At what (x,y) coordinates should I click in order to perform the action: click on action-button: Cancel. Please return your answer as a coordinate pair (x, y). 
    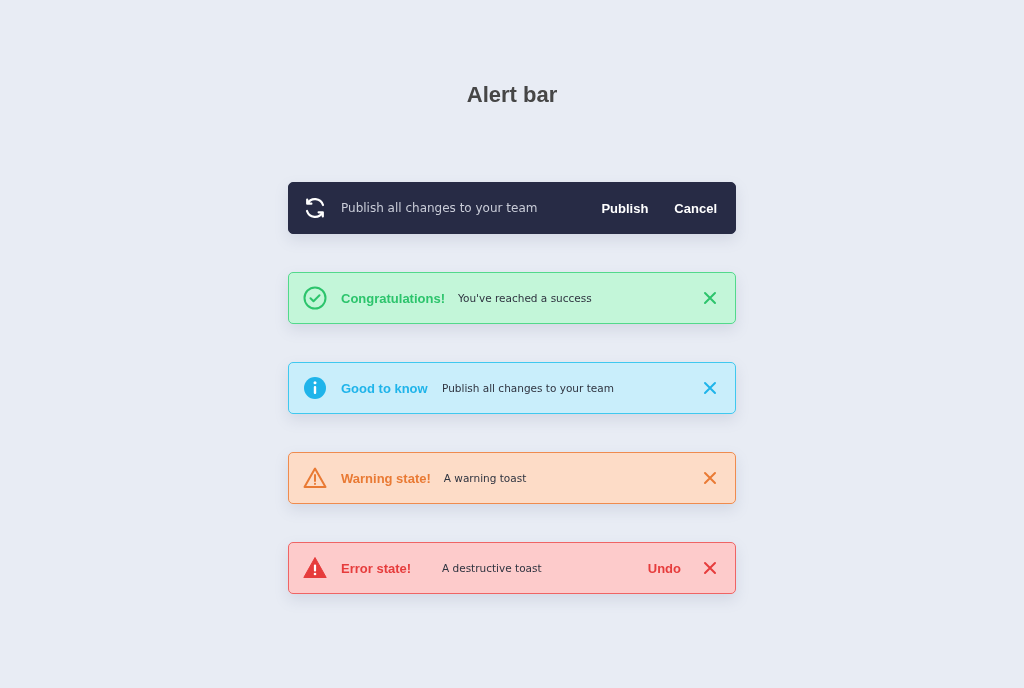
    Looking at the image, I should click on (695, 208).